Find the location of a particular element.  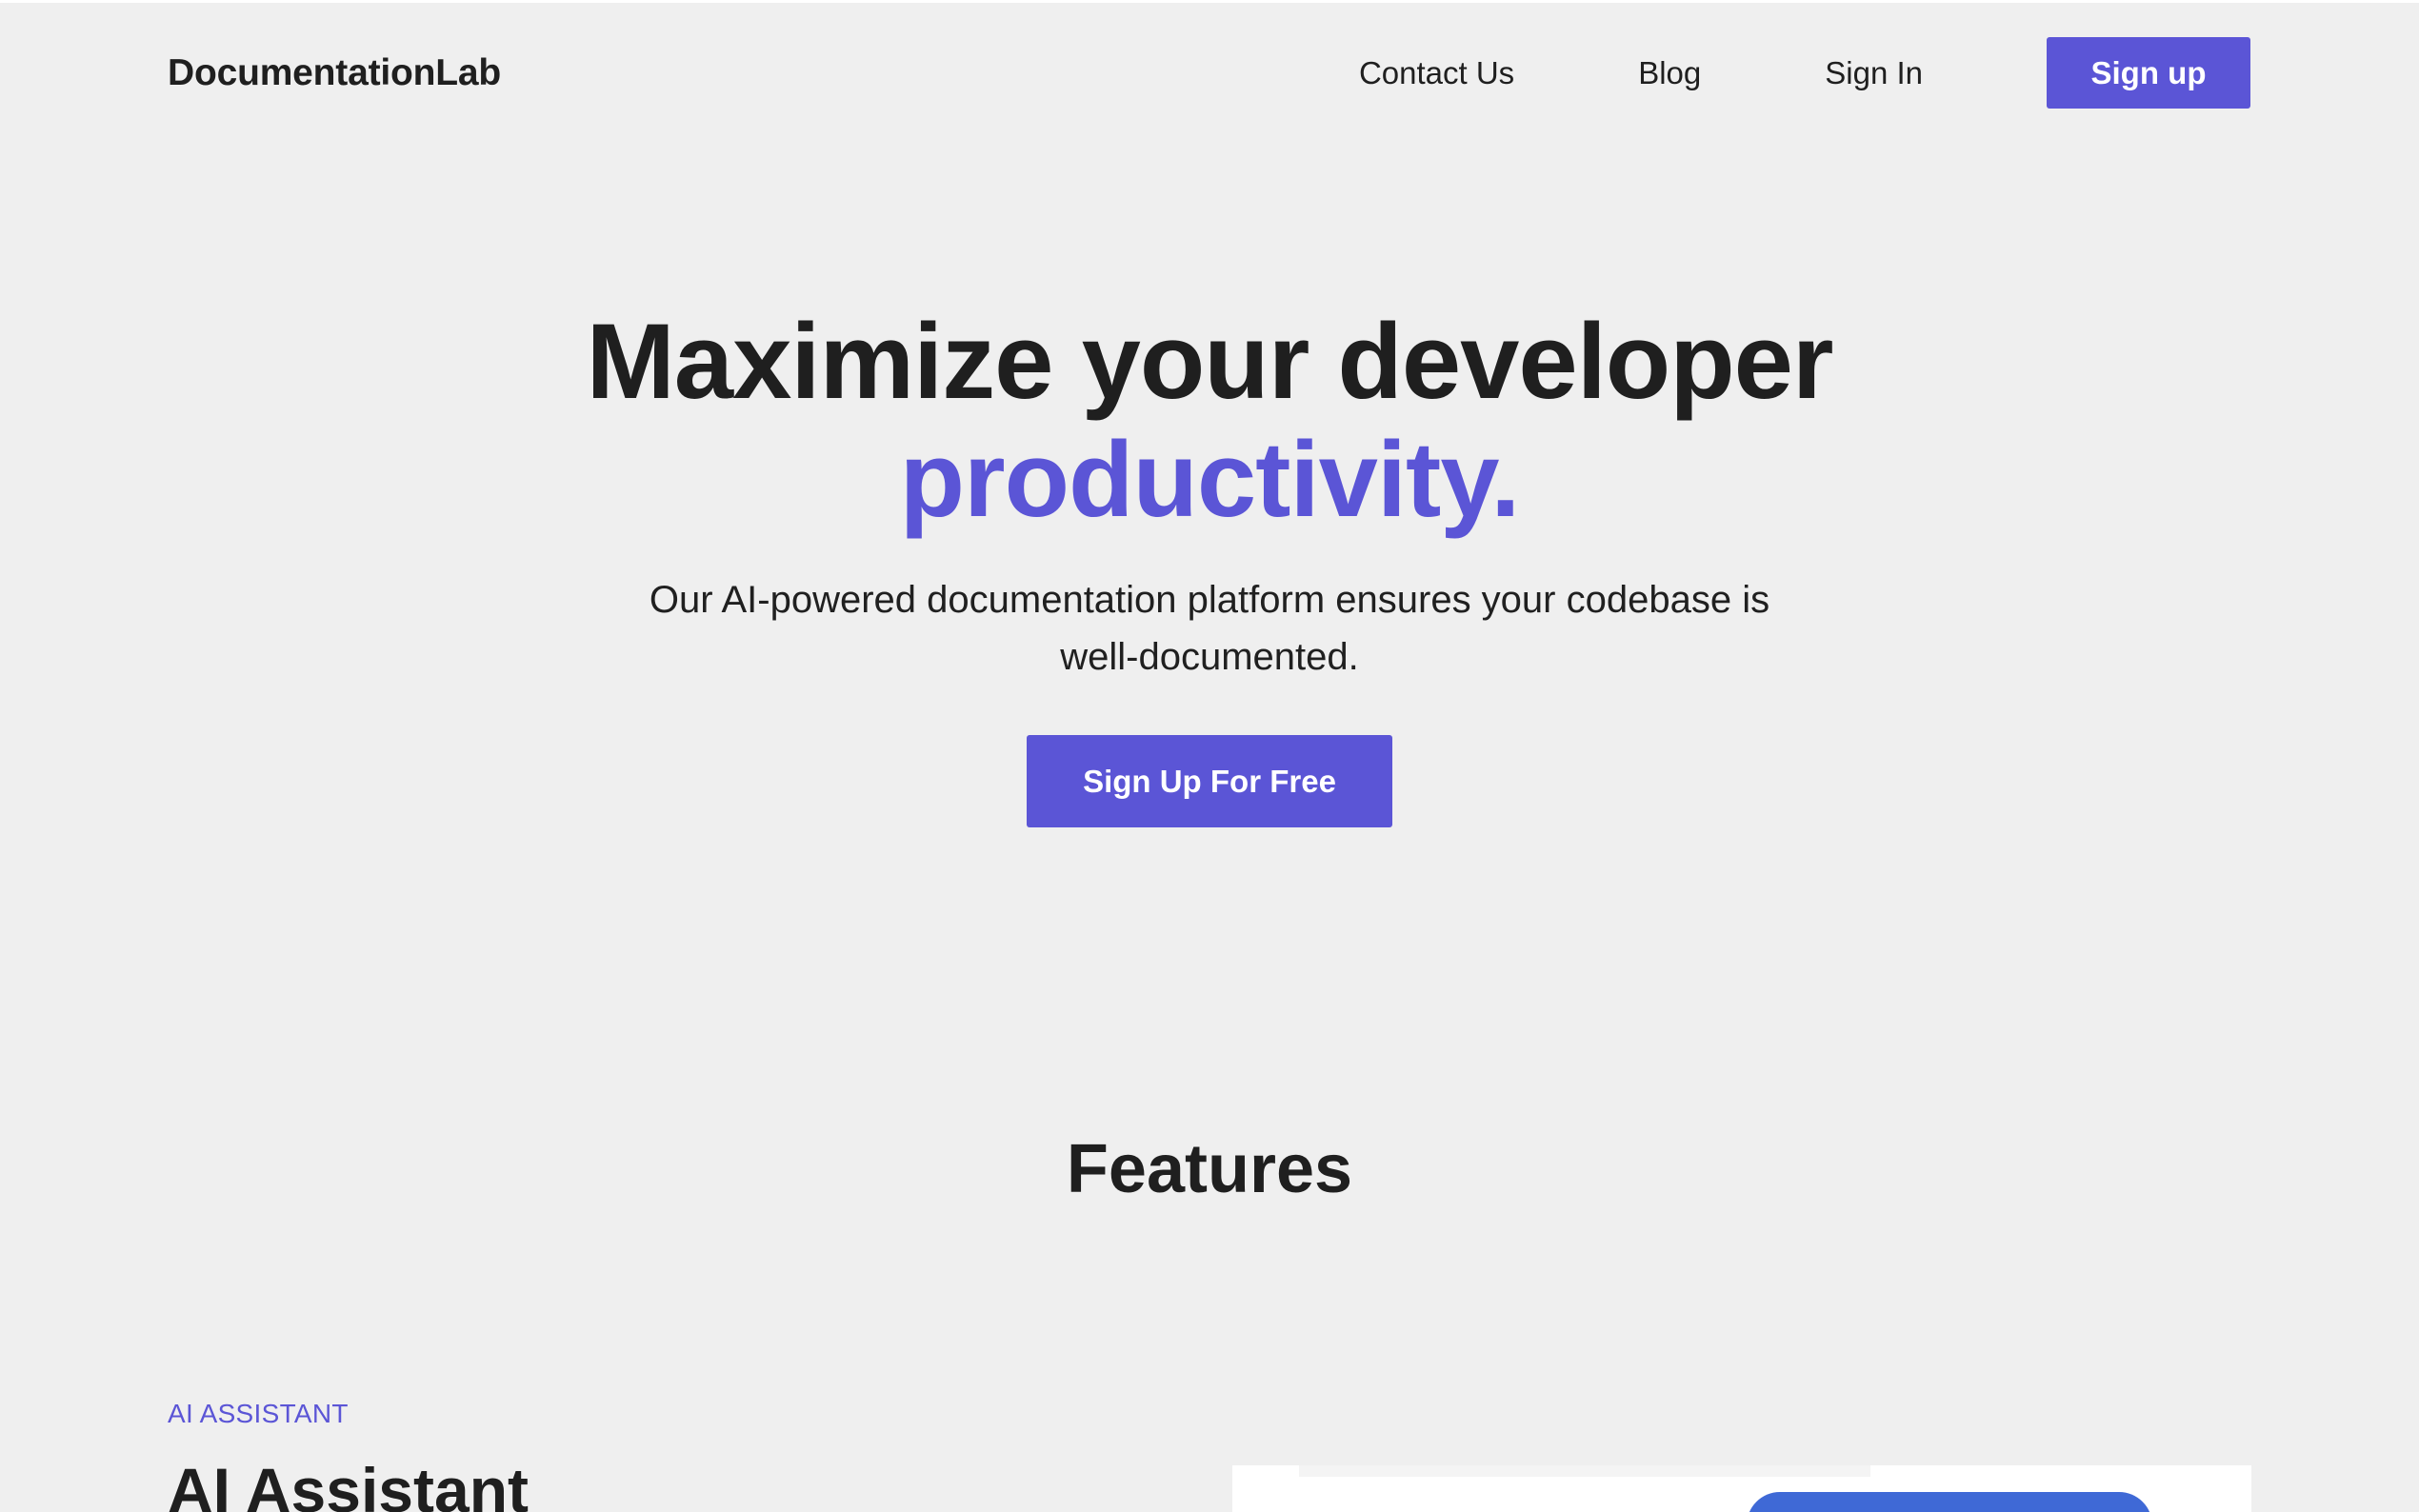

sign-up-for-free-button: Sign Up For Free is located at coordinates (1209, 781).